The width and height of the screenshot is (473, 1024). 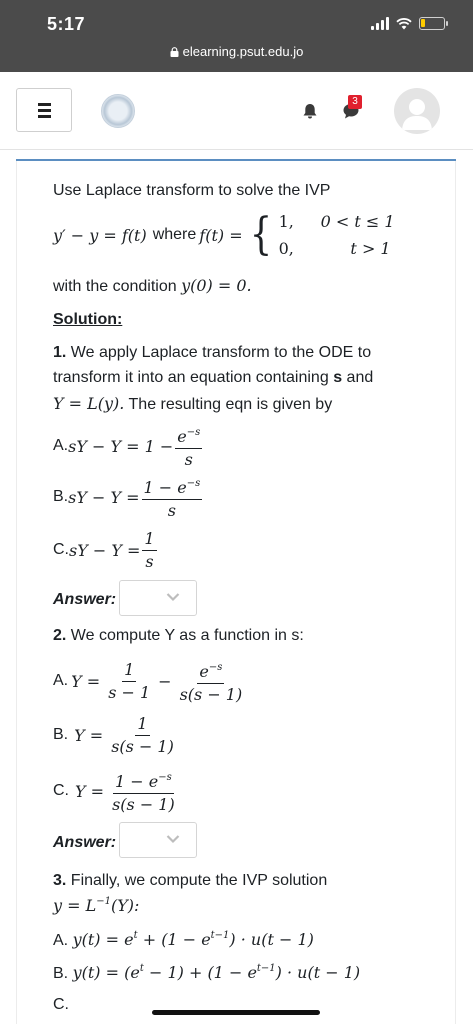 What do you see at coordinates (236, 1012) in the screenshot?
I see `home-indicator` at bounding box center [236, 1012].